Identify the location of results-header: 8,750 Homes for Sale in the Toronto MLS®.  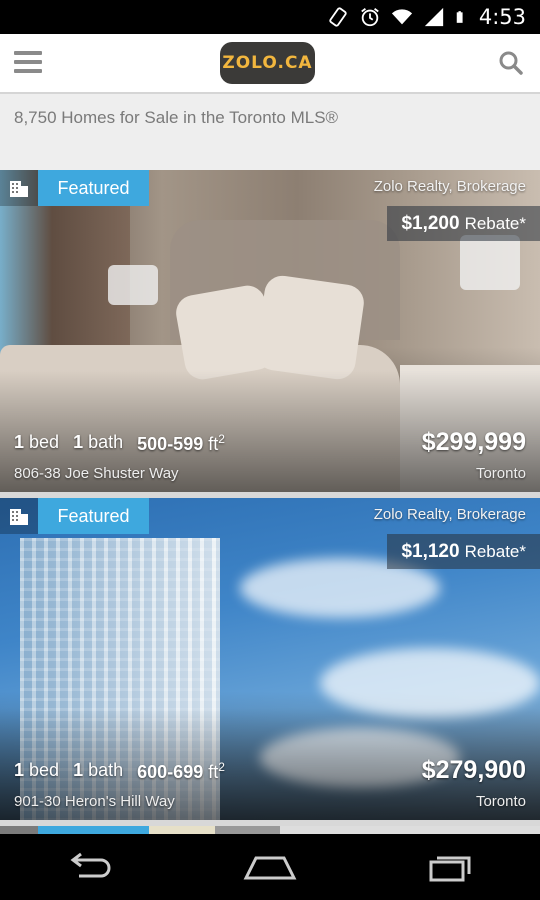
(270, 131).